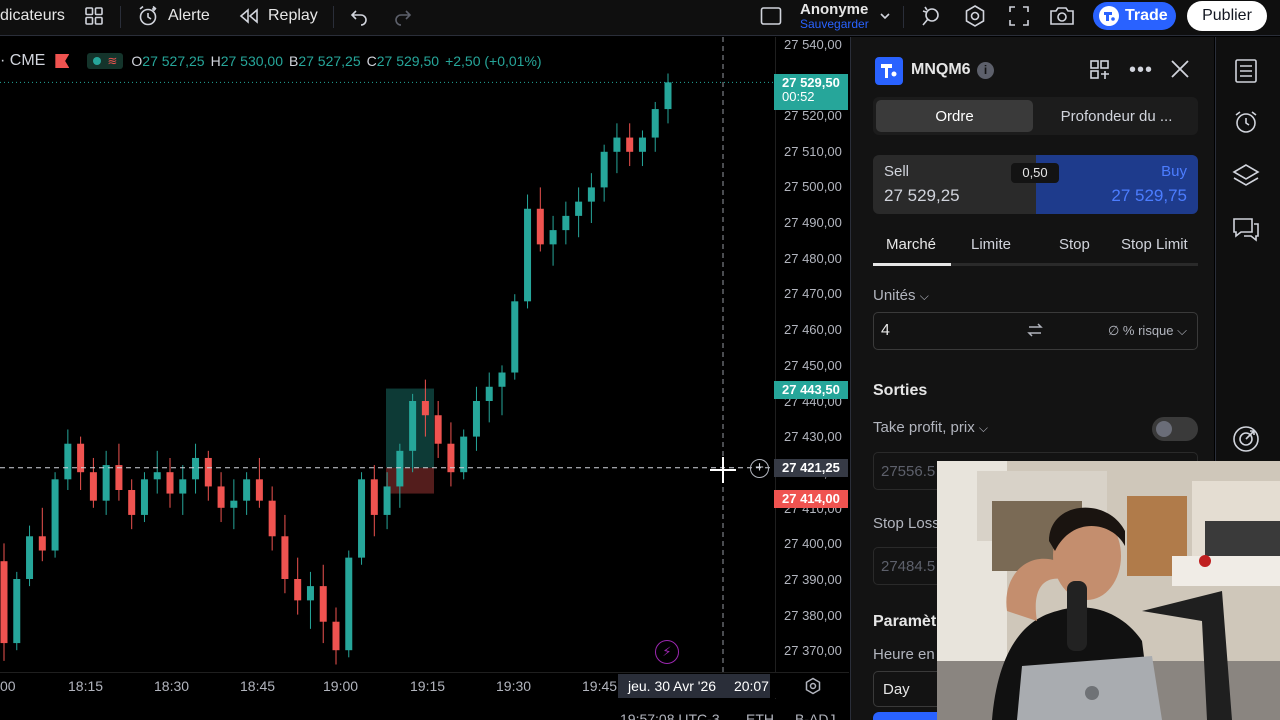 This screenshot has height=720, width=1280. What do you see at coordinates (359, 16) in the screenshot?
I see `undo-icon` at bounding box center [359, 16].